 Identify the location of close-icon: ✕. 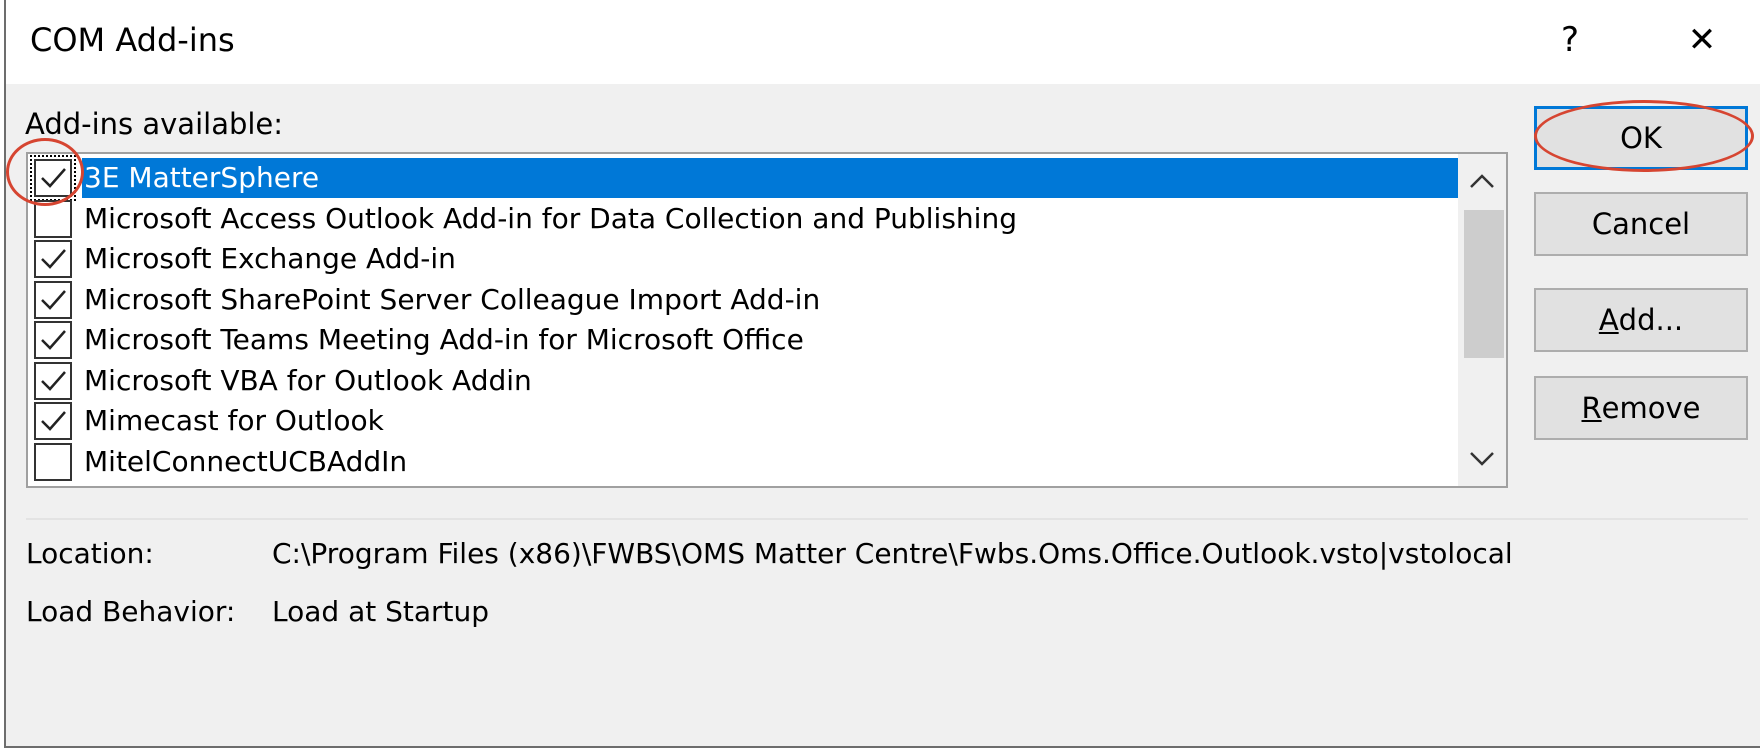
(1702, 40).